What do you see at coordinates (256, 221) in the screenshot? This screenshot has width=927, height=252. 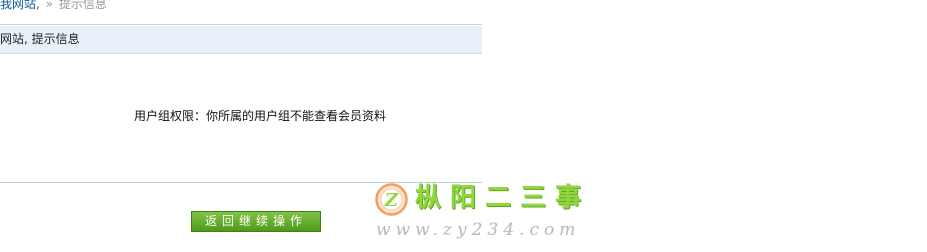 I see `back-continue-button: 返回继续操作` at bounding box center [256, 221].